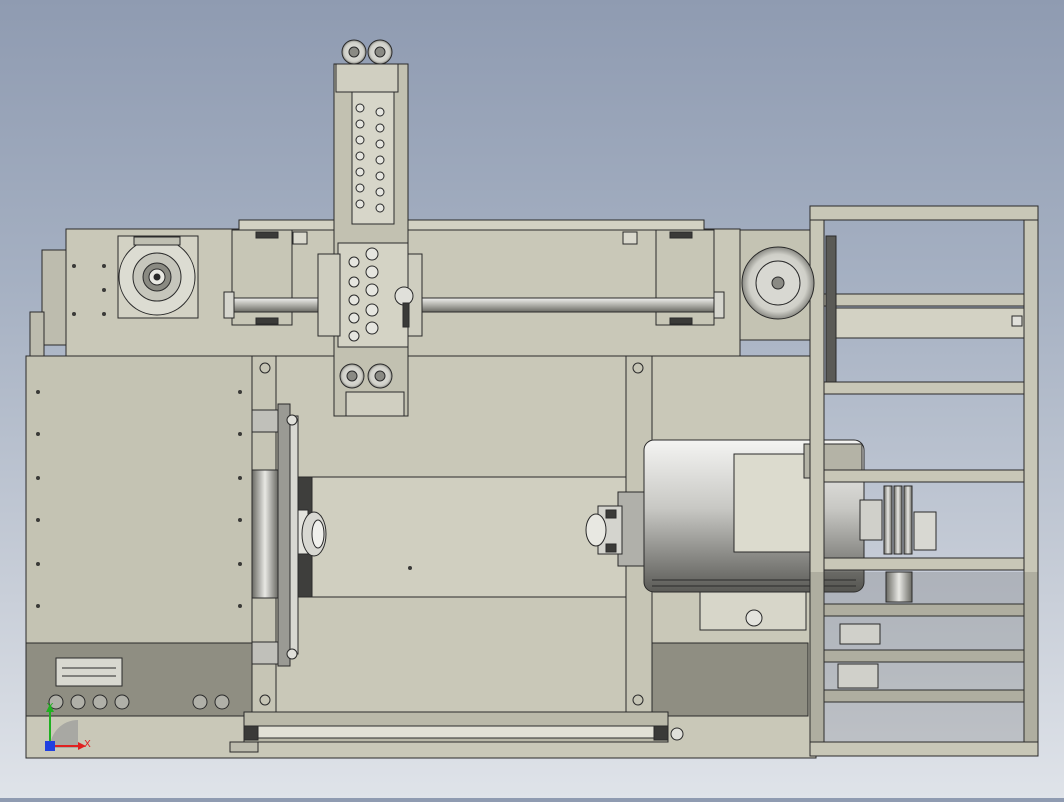 This screenshot has height=802, width=1064. What do you see at coordinates (139, 499) in the screenshot?
I see `left-door-panel` at bounding box center [139, 499].